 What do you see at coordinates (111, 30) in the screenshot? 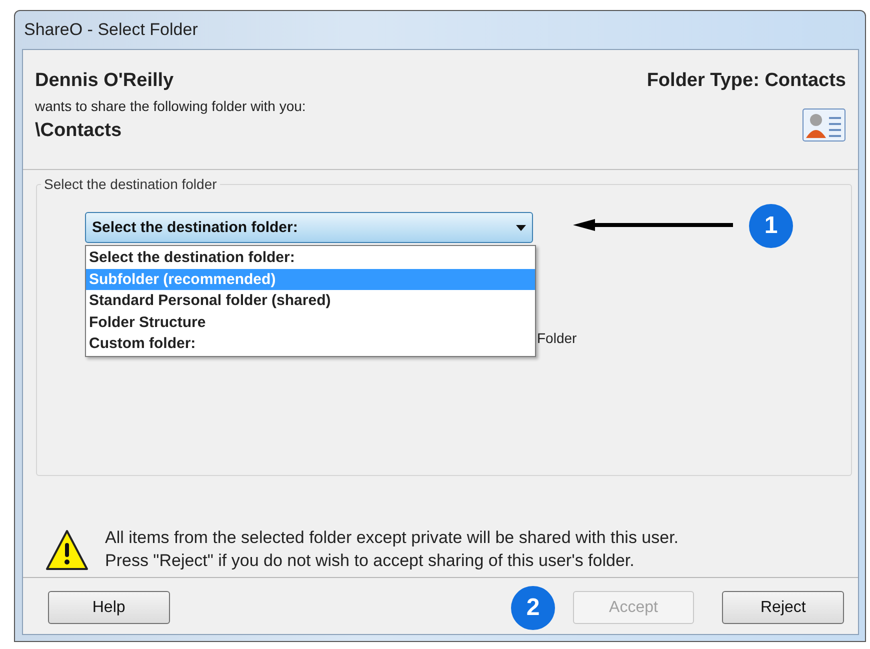
I see `window-title: ShareO - Select Folder` at bounding box center [111, 30].